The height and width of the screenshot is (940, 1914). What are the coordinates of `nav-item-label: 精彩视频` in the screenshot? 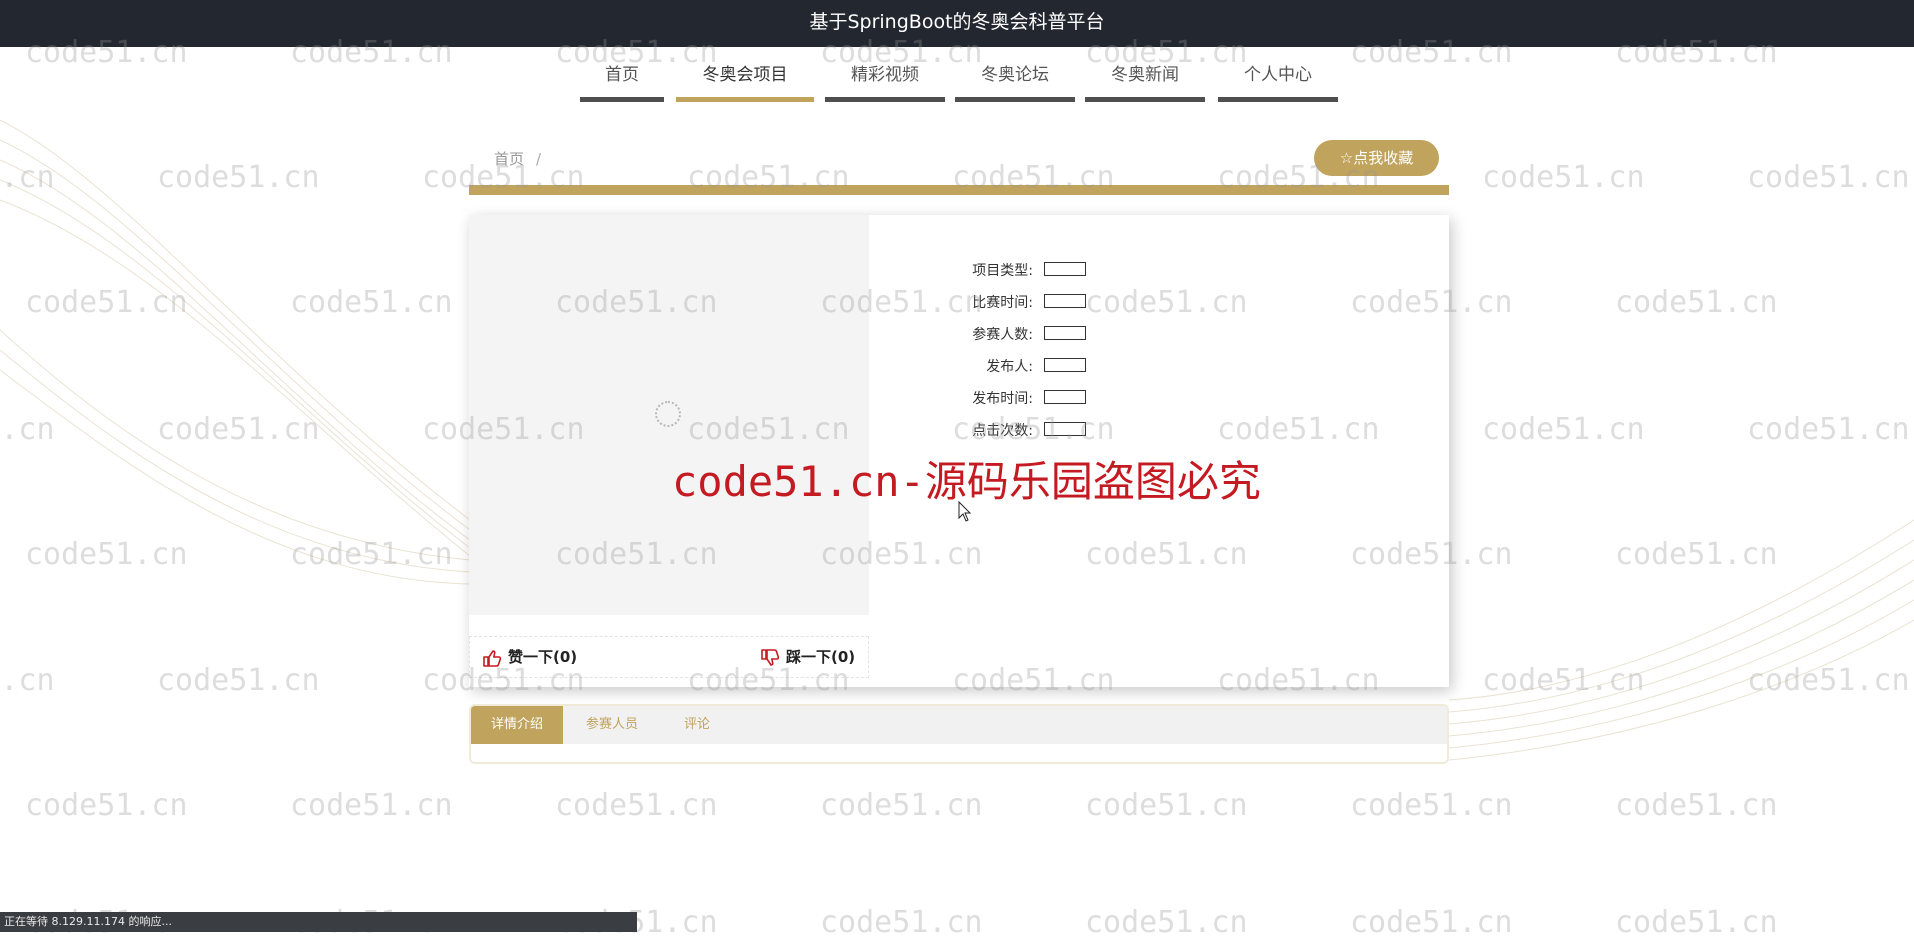 It's located at (885, 75).